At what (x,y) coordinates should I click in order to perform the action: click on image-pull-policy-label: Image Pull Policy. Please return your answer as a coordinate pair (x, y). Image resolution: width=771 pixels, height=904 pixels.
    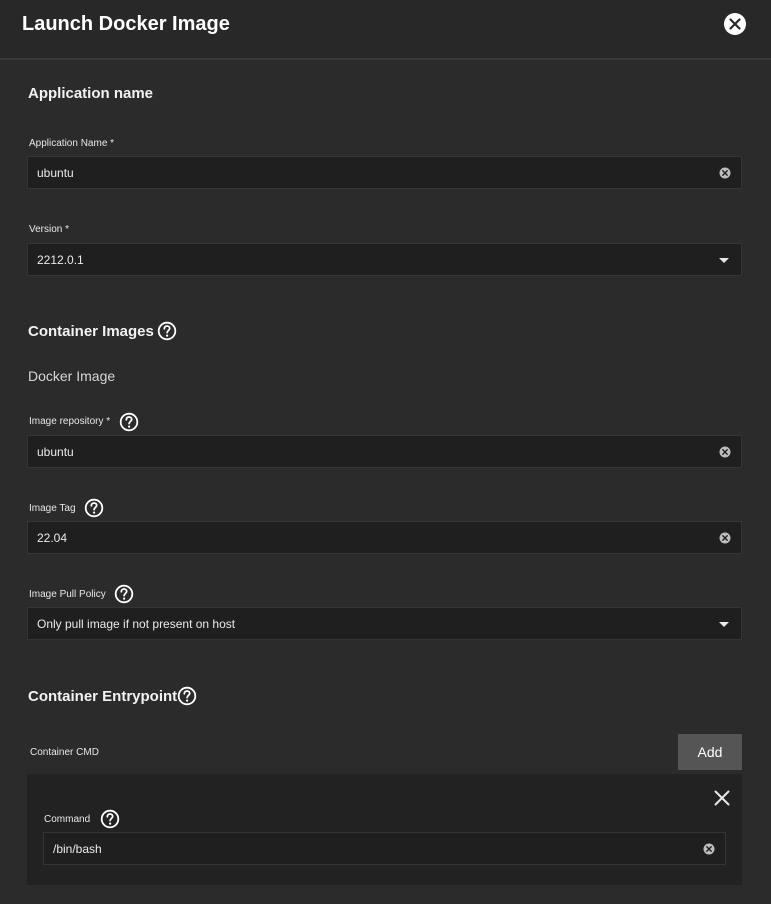
    Looking at the image, I should click on (67, 594).